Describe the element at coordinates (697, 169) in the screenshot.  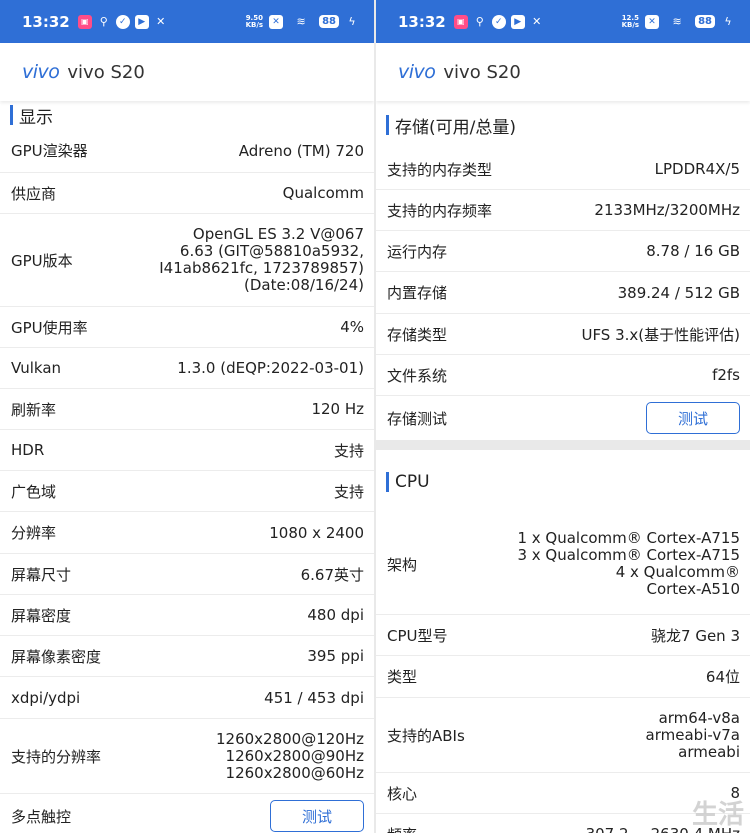
I see `row-value: LPDDR4X/5` at that location.